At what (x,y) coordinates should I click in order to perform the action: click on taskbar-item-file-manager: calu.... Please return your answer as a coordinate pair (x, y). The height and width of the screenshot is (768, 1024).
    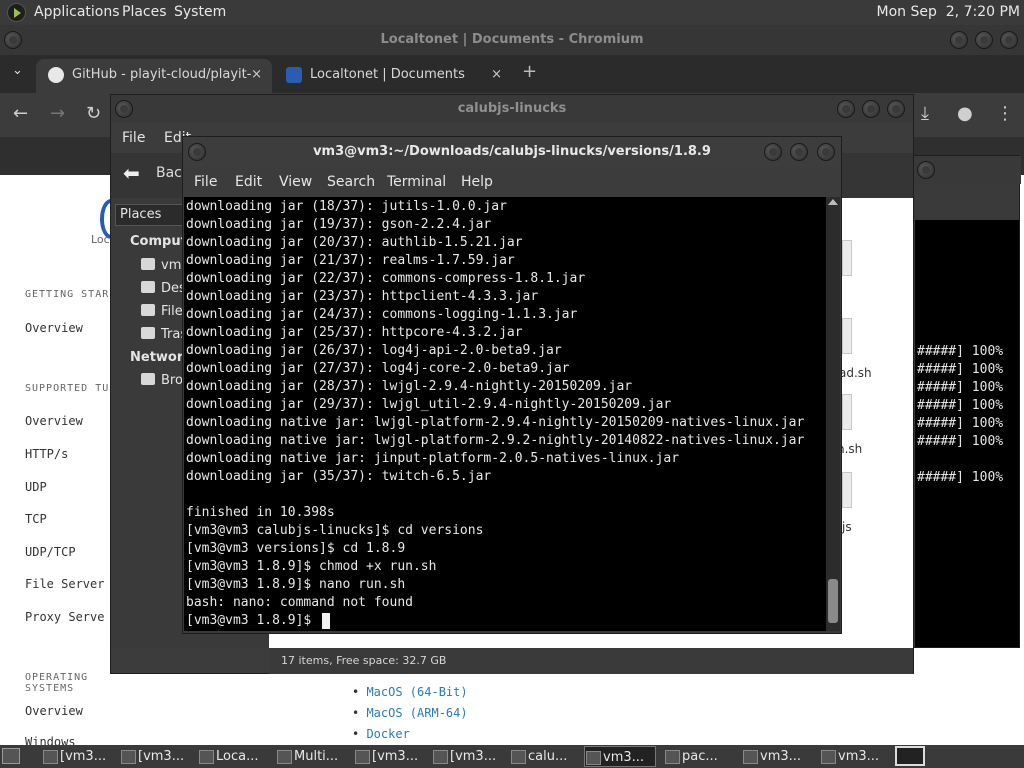
    Looking at the image, I should click on (544, 756).